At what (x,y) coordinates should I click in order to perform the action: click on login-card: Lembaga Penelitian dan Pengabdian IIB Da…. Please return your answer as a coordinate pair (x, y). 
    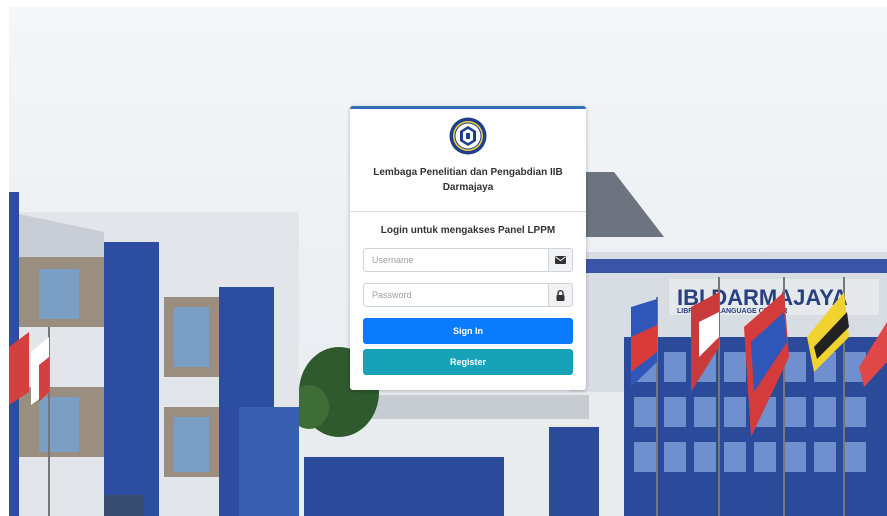
    Looking at the image, I should click on (468, 248).